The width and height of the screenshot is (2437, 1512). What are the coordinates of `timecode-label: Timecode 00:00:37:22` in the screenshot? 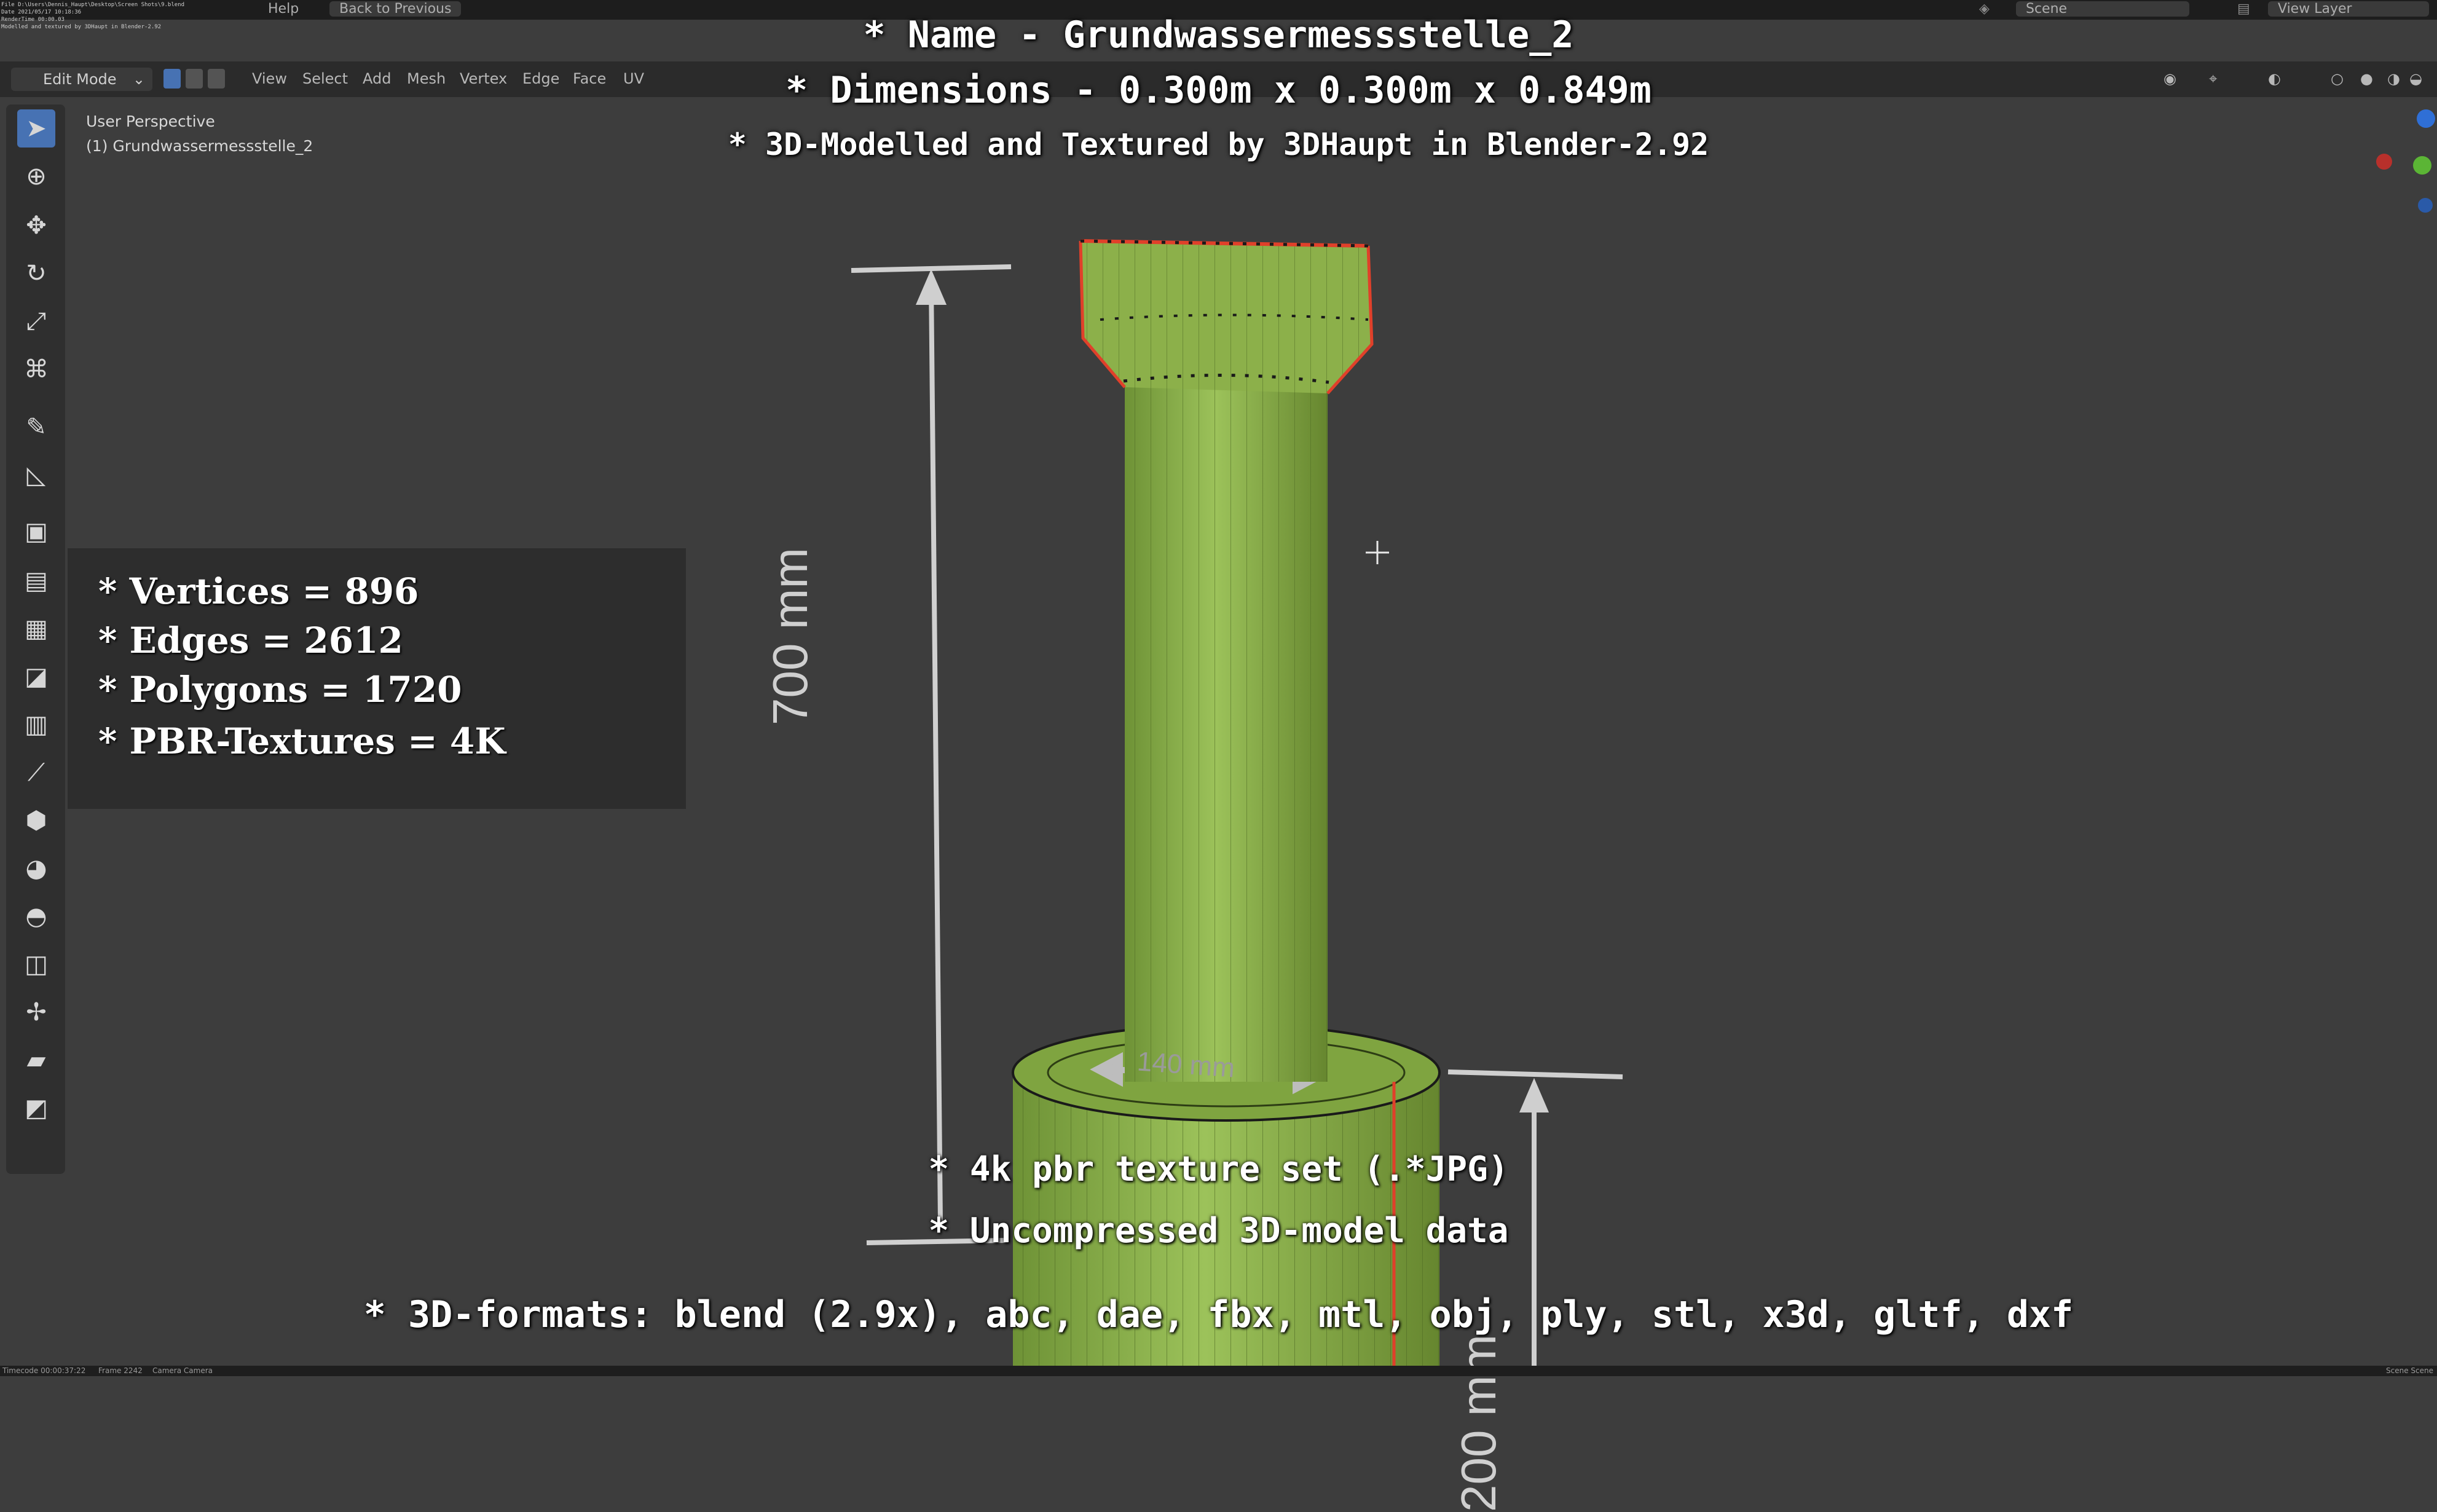 It's located at (44, 1370).